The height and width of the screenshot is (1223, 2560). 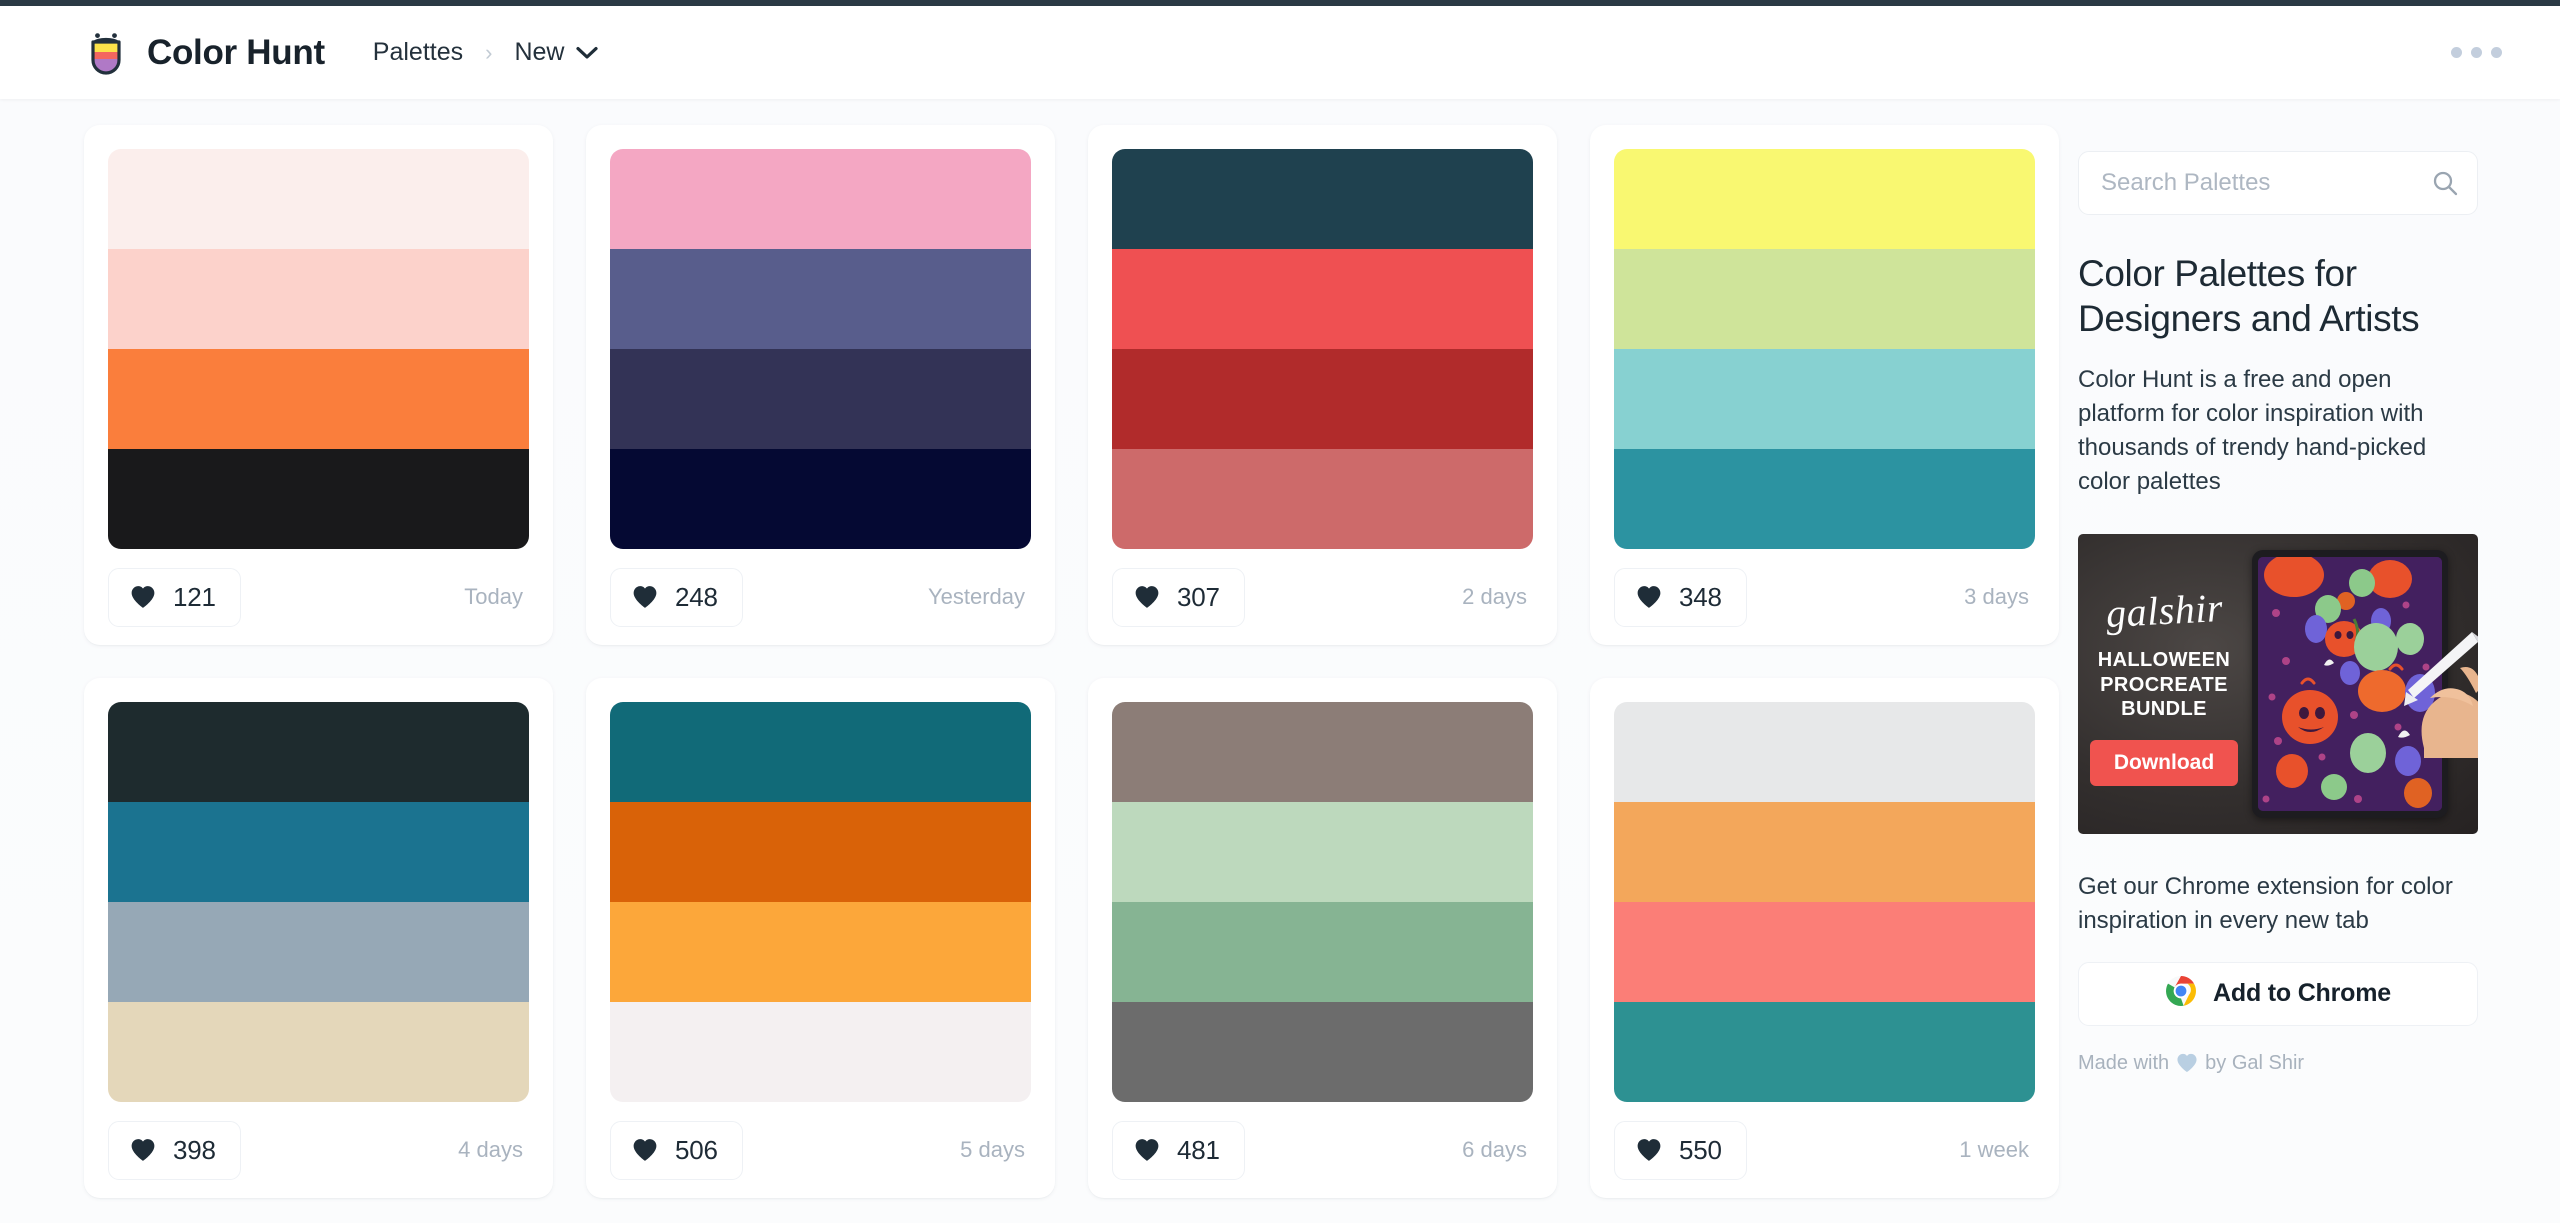 I want to click on like-button: 506, so click(x=676, y=1150).